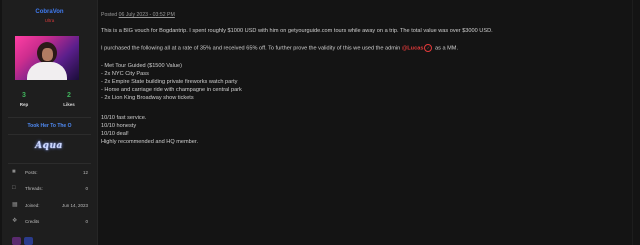  I want to click on info-row-threads: □ Threads: 0, so click(48, 188).